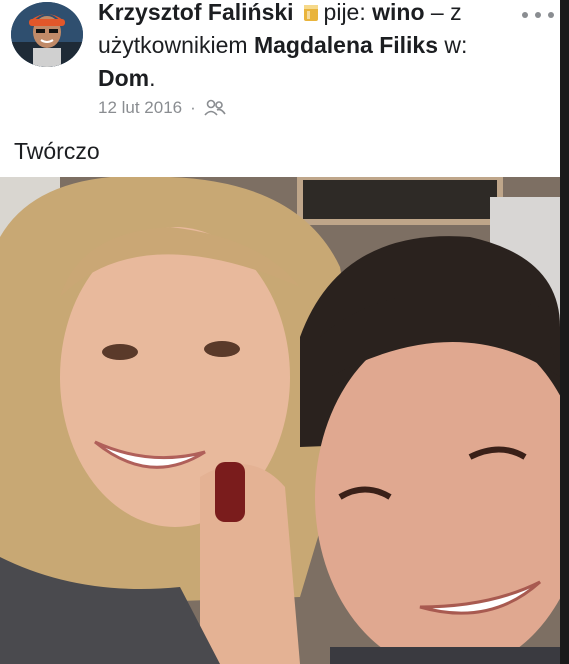 The width and height of the screenshot is (569, 664). I want to click on post-meta: 12 lut 2016 ·, so click(162, 108).